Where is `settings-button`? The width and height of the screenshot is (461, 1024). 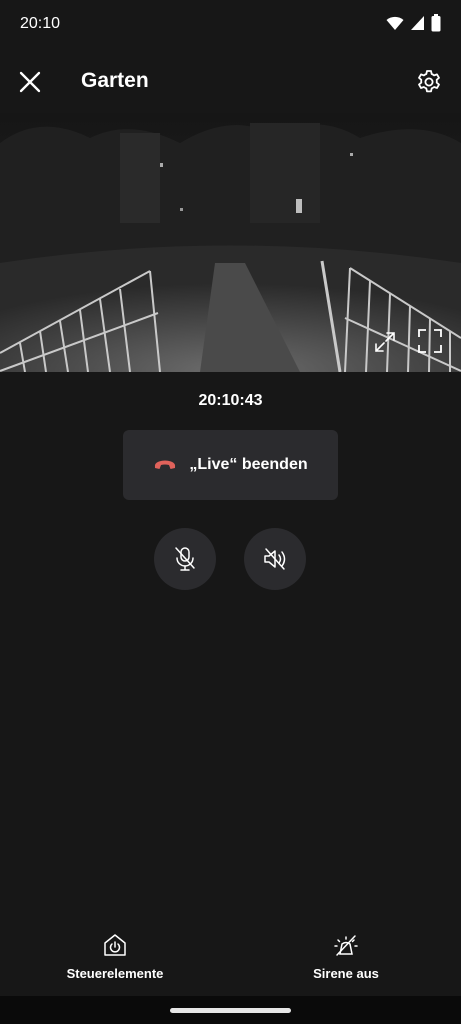 settings-button is located at coordinates (429, 82).